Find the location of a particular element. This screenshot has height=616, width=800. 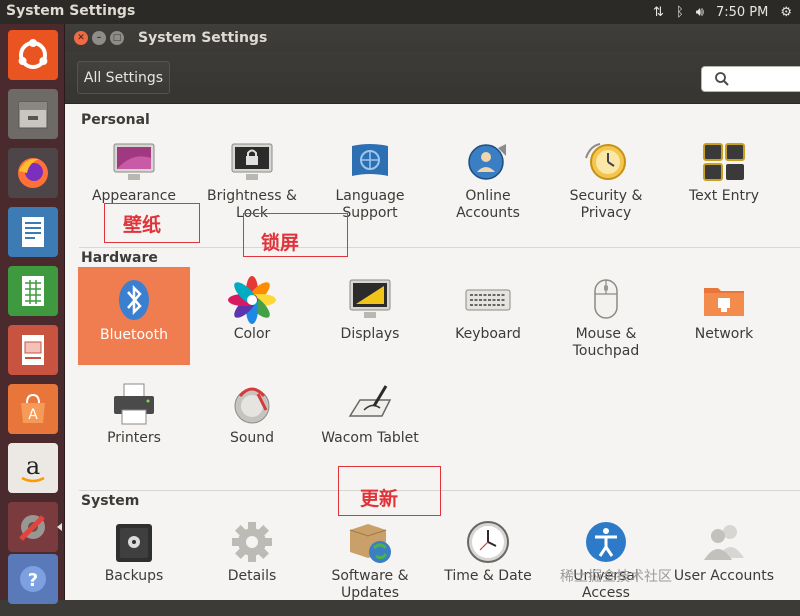

settings-item-label: Mouse & Touchpad is located at coordinates (606, 342).